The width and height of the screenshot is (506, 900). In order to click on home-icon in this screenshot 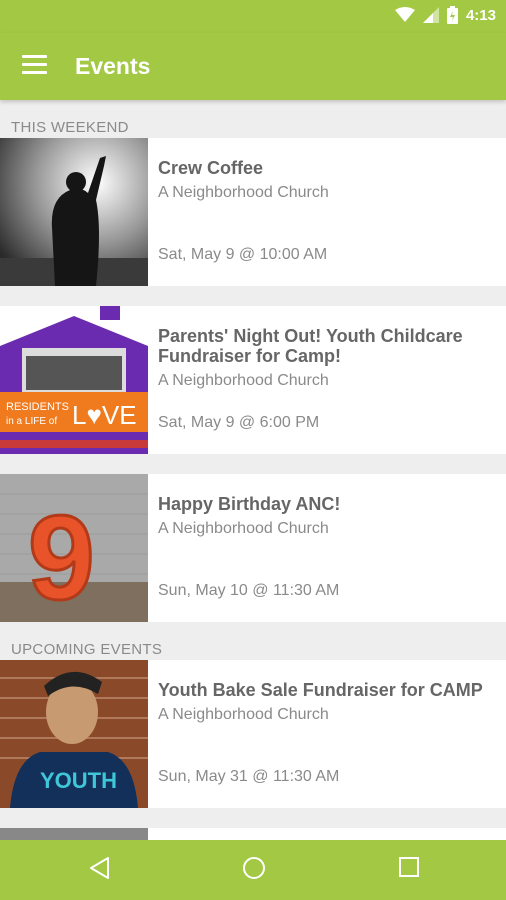, I will do `click(254, 868)`.